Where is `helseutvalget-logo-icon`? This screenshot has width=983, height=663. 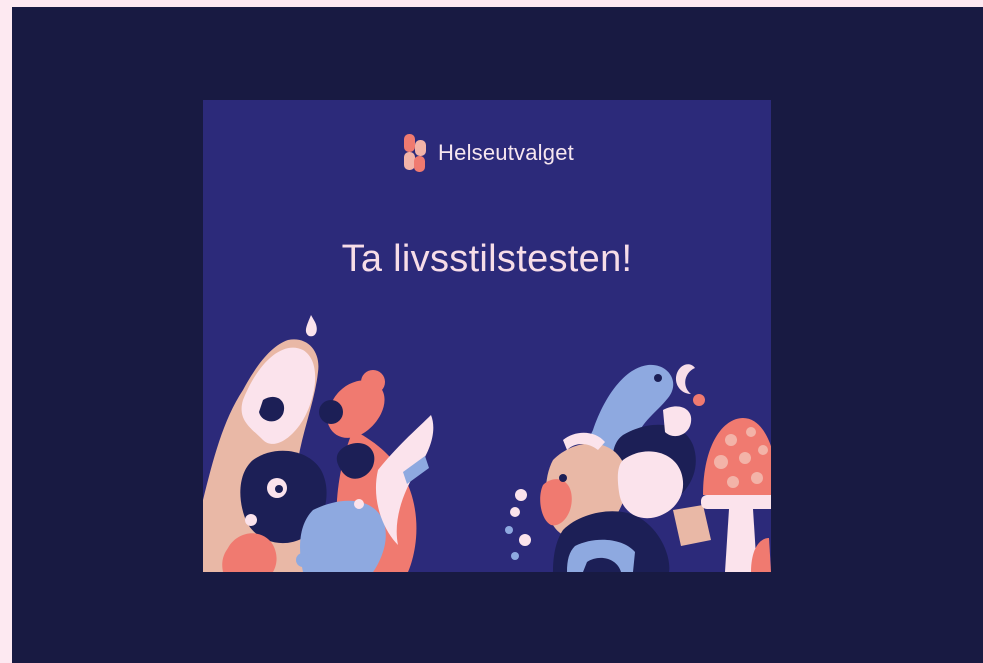 helseutvalget-logo-icon is located at coordinates (415, 153).